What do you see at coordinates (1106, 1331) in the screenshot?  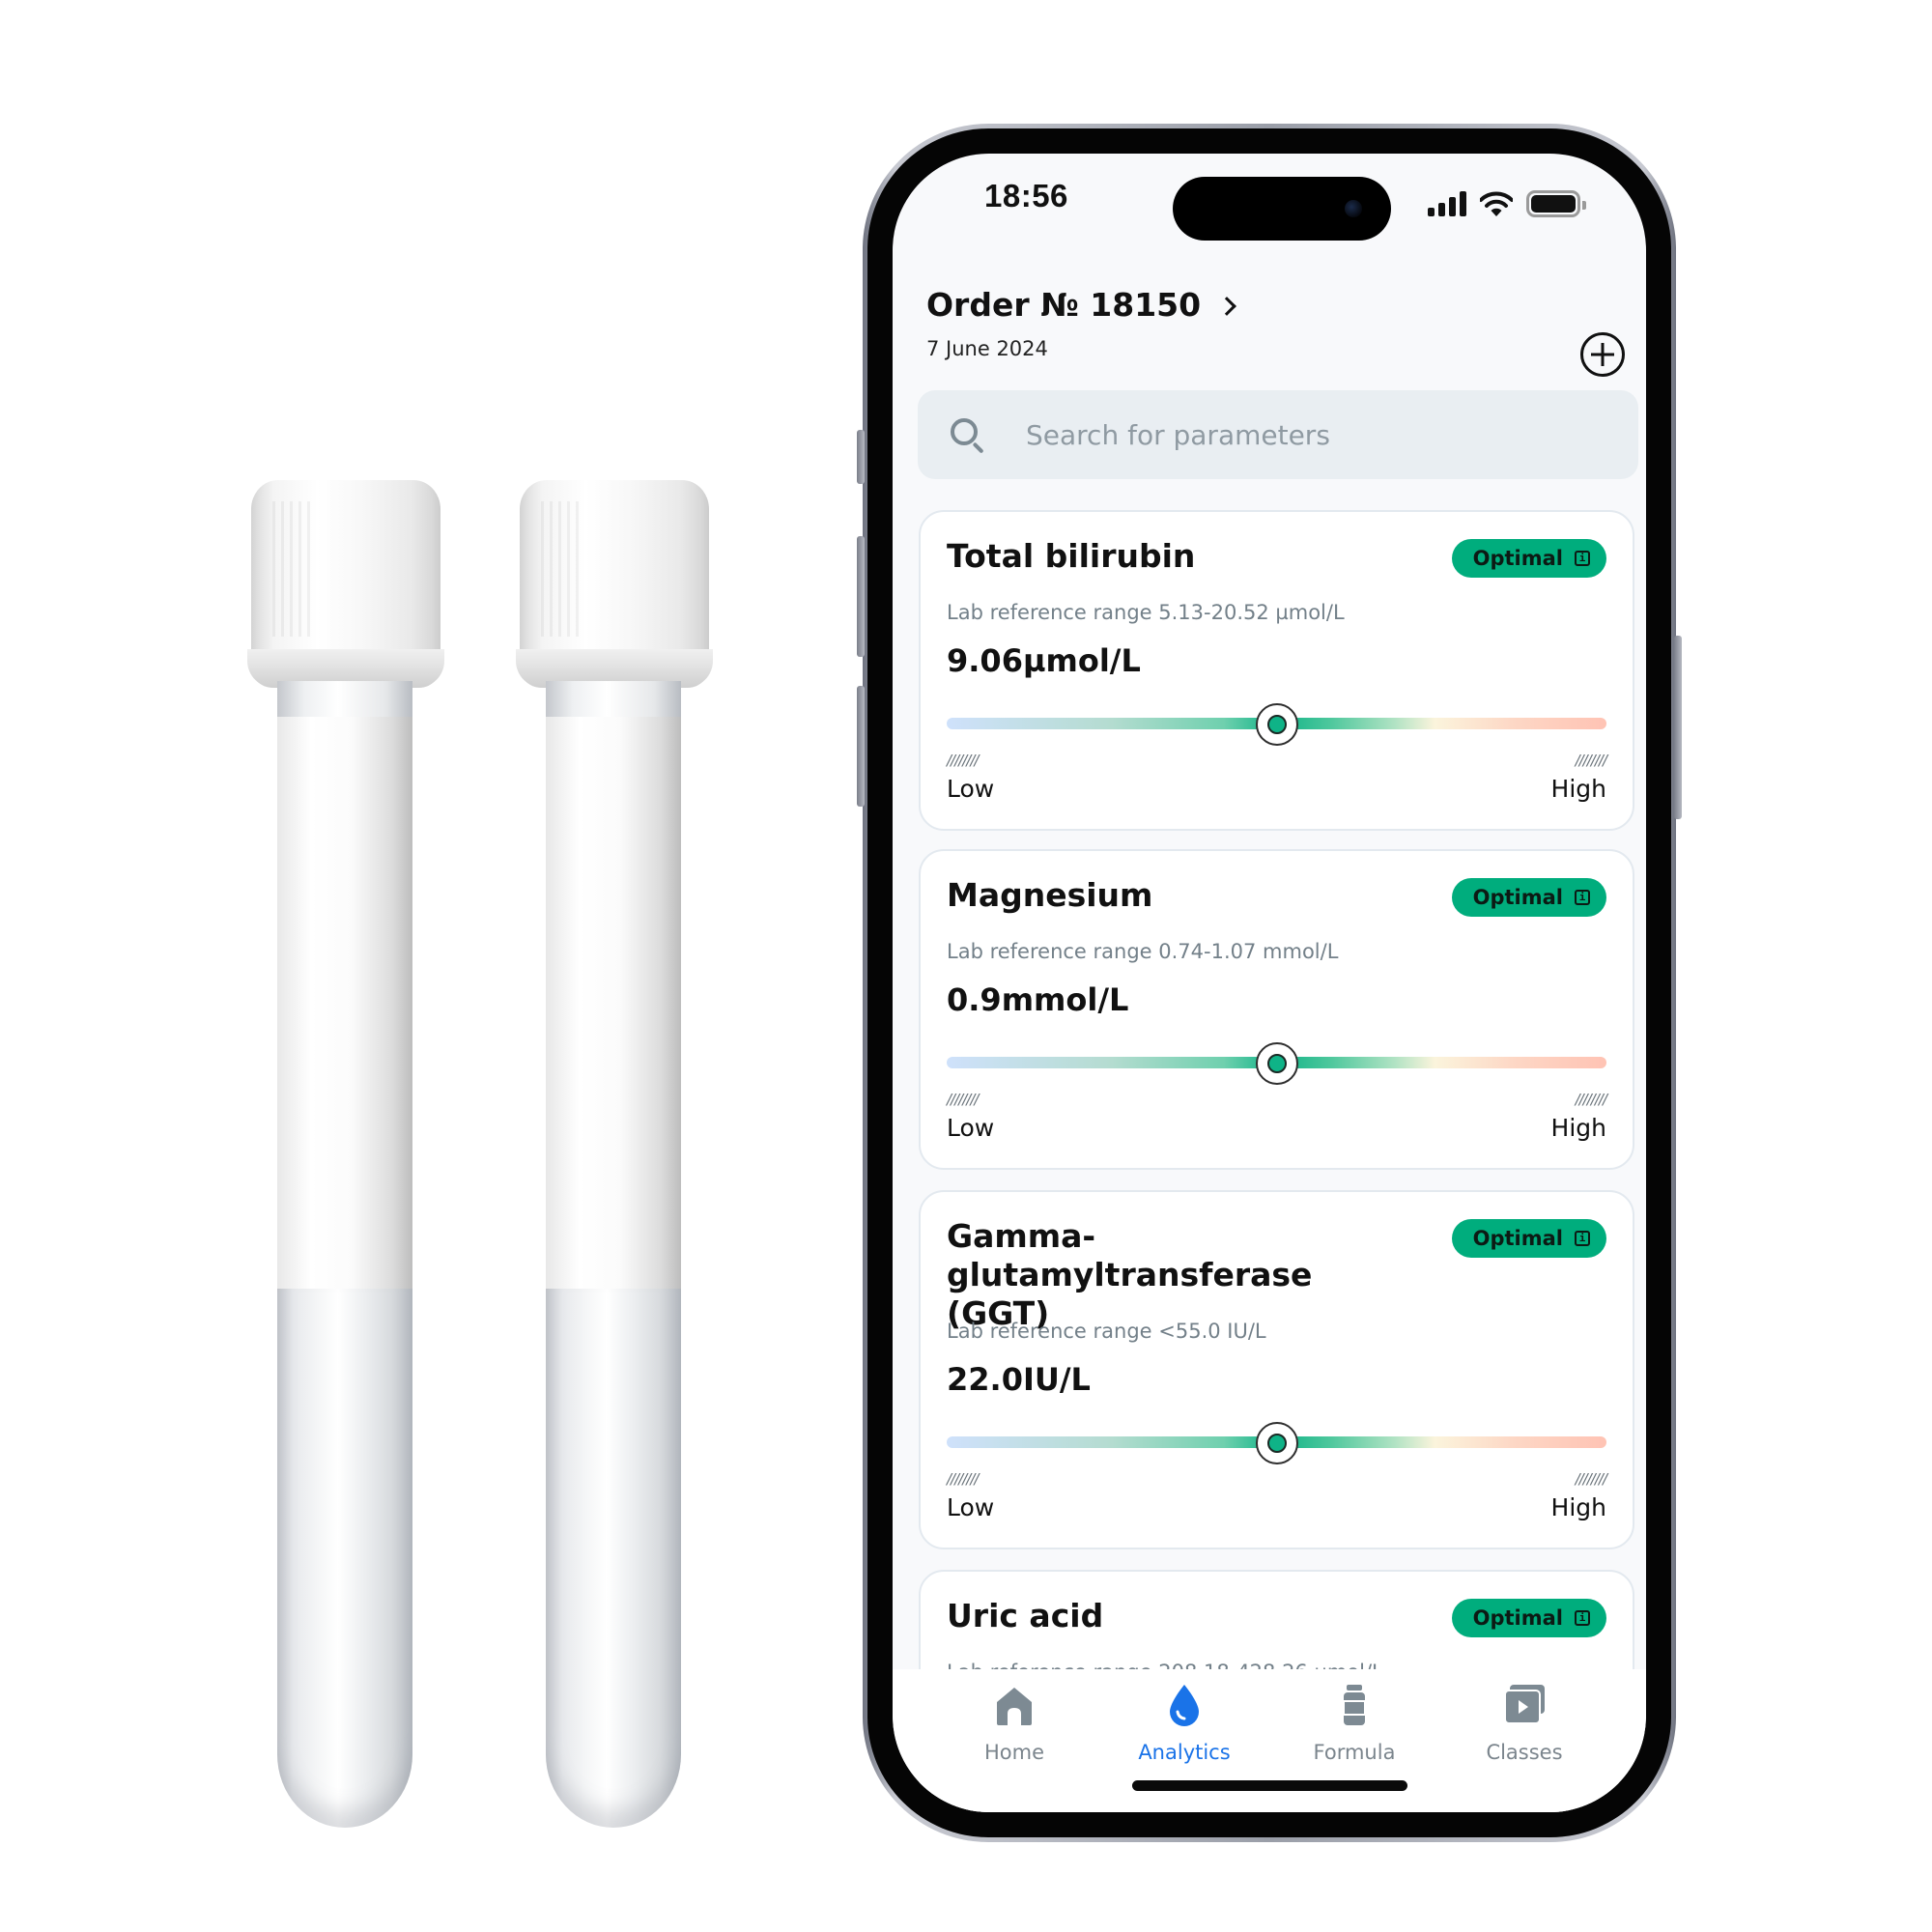 I see `reference-range: Lab reference range <55.0 IU/L` at bounding box center [1106, 1331].